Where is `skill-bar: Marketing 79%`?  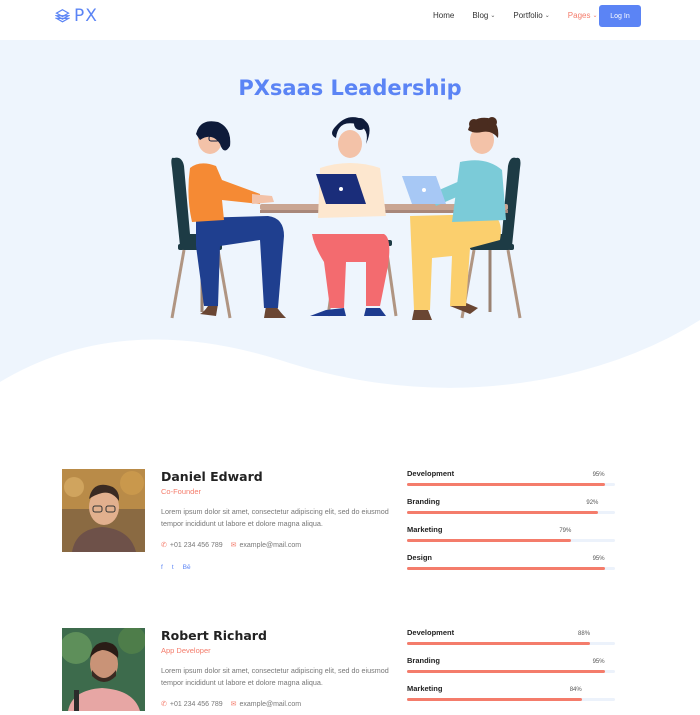 skill-bar: Marketing 79% is located at coordinates (511, 535).